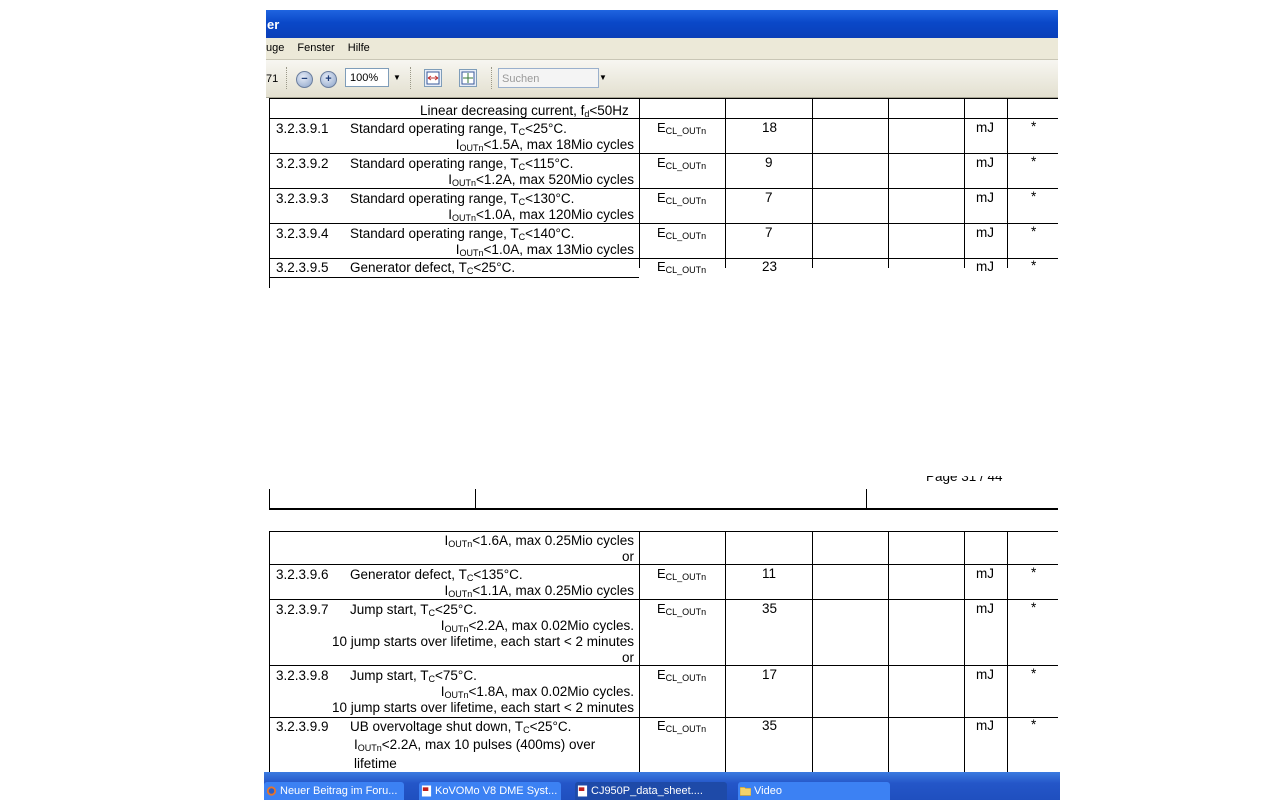 The width and height of the screenshot is (1280, 800). What do you see at coordinates (662, 49) in the screenshot?
I see `menu-bar: uge Fenster Hilfe` at bounding box center [662, 49].